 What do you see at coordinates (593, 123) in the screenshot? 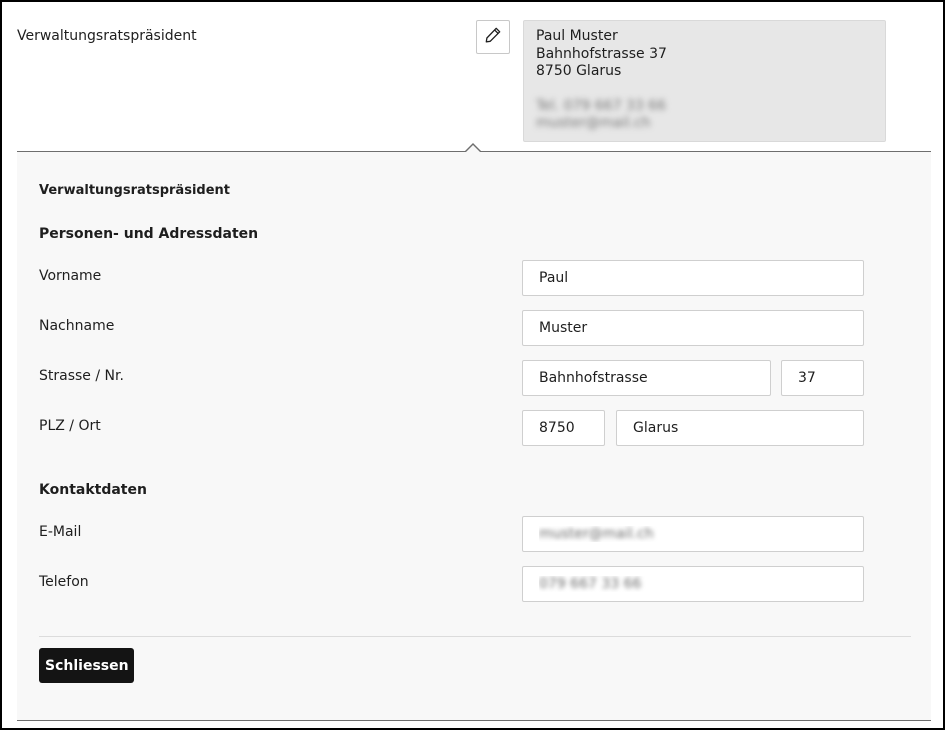
I see `summary-email-blurred: muster@mail.ch` at bounding box center [593, 123].